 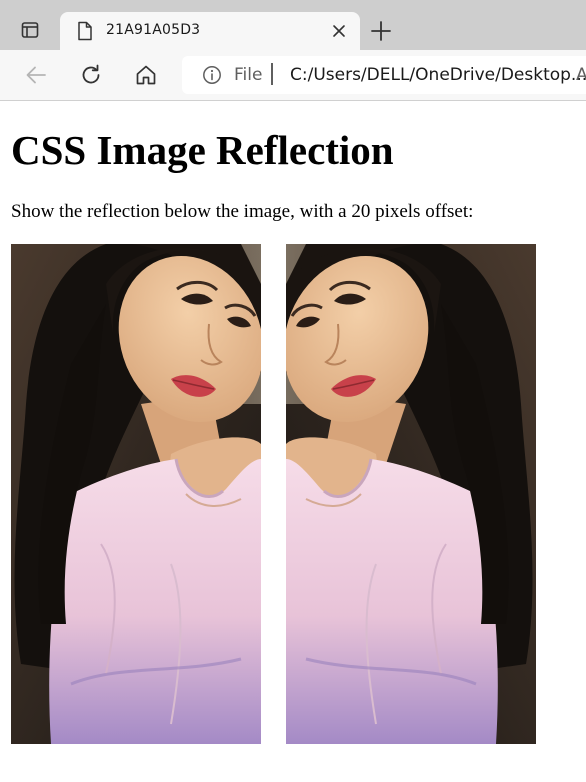 What do you see at coordinates (272, 74) in the screenshot?
I see `address-separator` at bounding box center [272, 74].